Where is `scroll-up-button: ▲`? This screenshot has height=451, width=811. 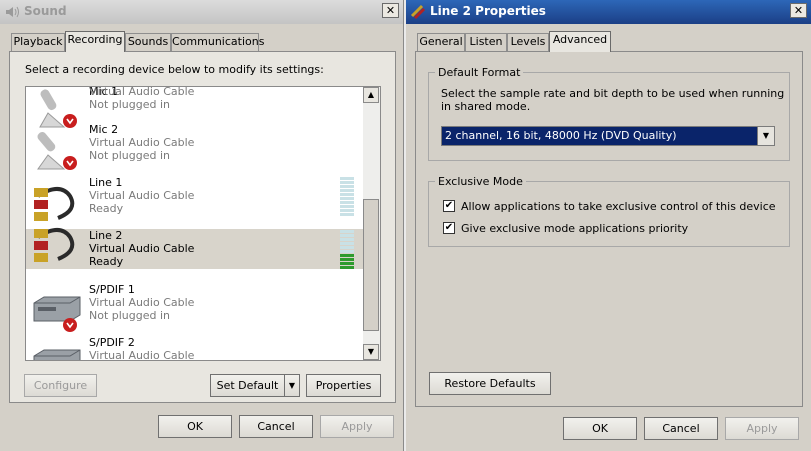 scroll-up-button: ▲ is located at coordinates (371, 95).